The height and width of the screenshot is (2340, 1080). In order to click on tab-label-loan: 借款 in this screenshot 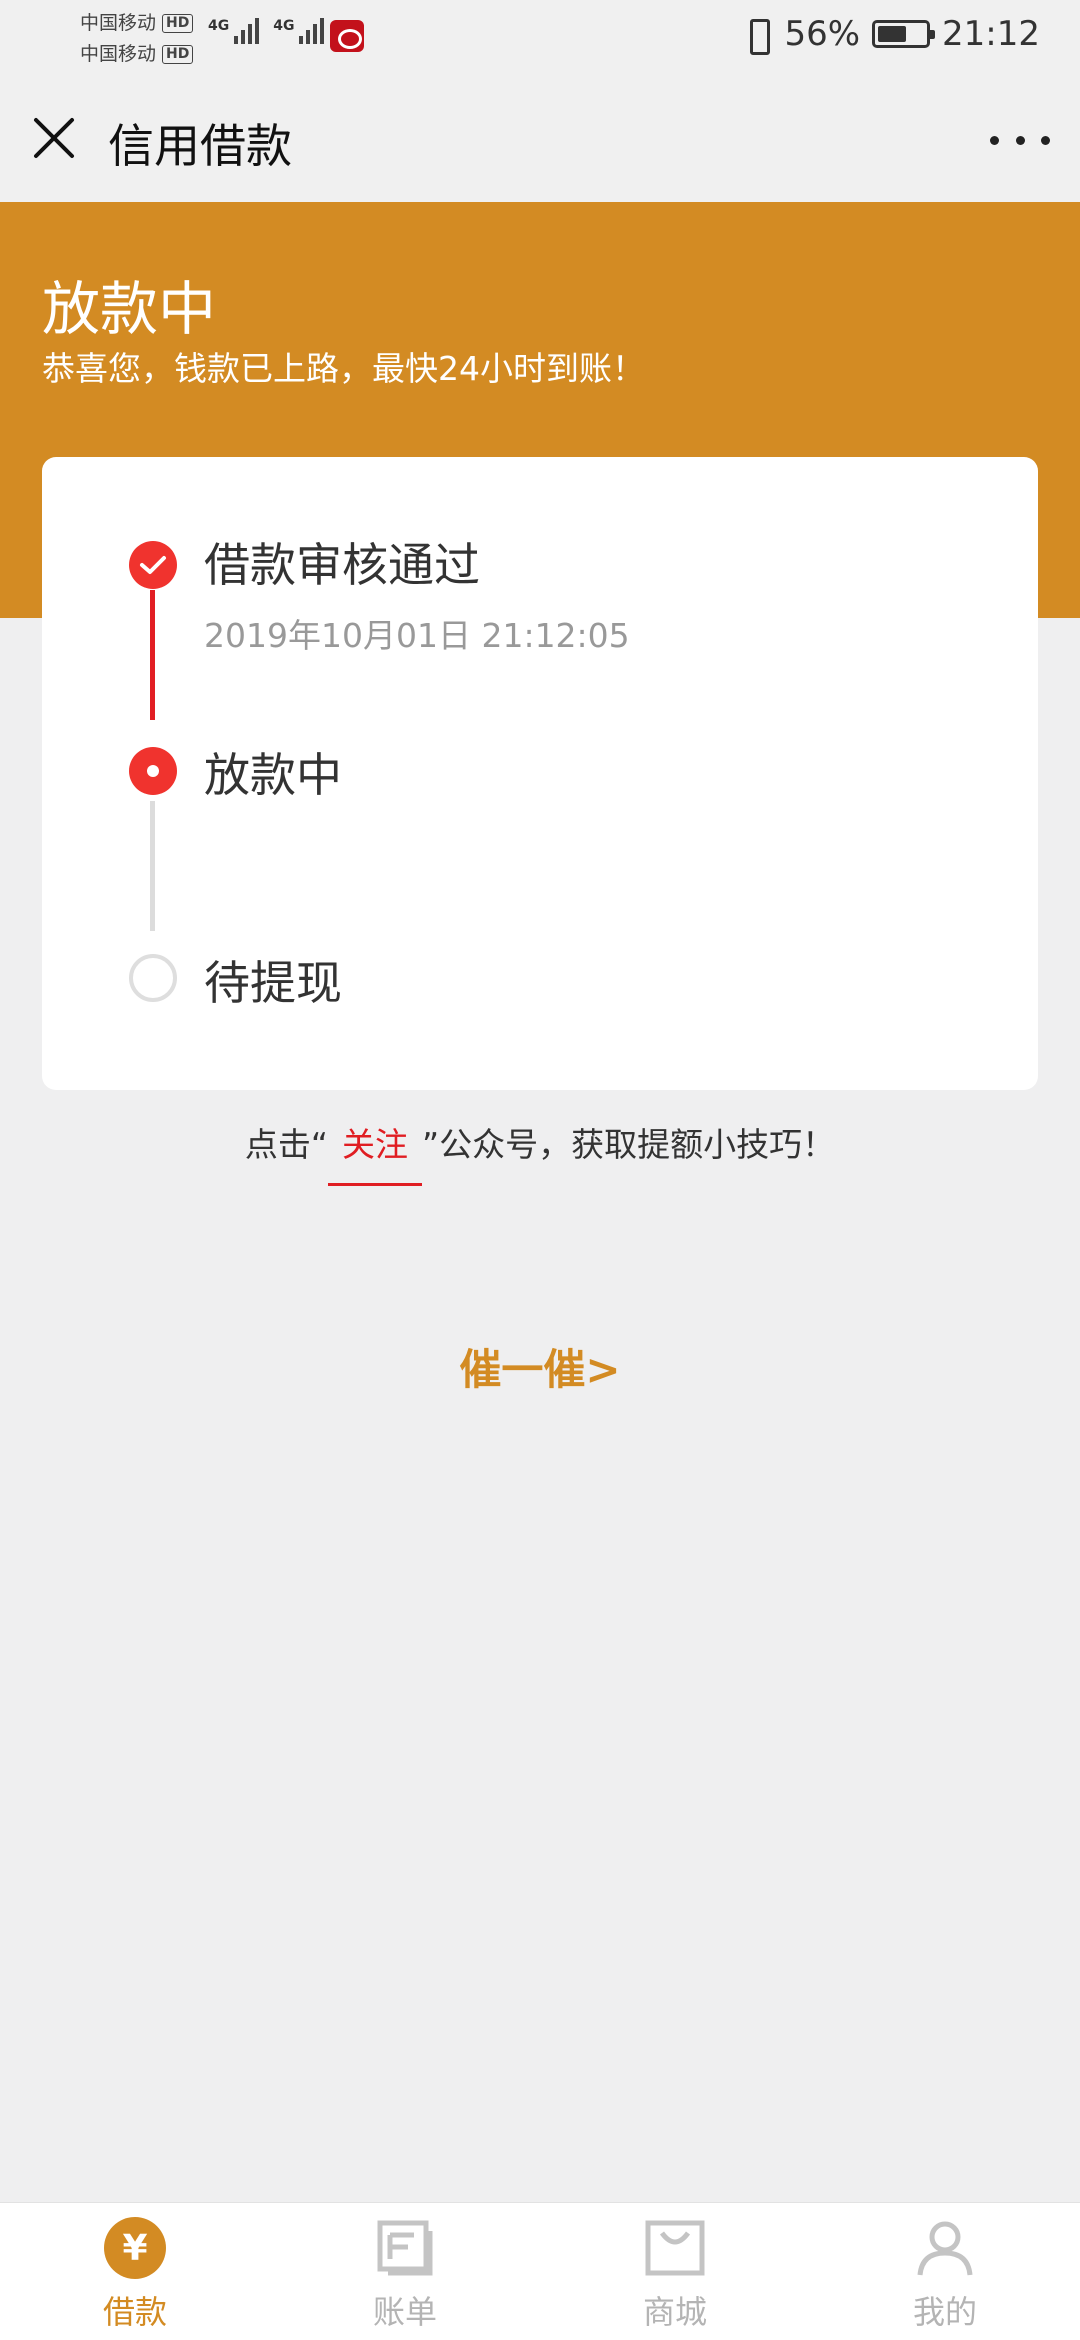, I will do `click(134, 2312)`.